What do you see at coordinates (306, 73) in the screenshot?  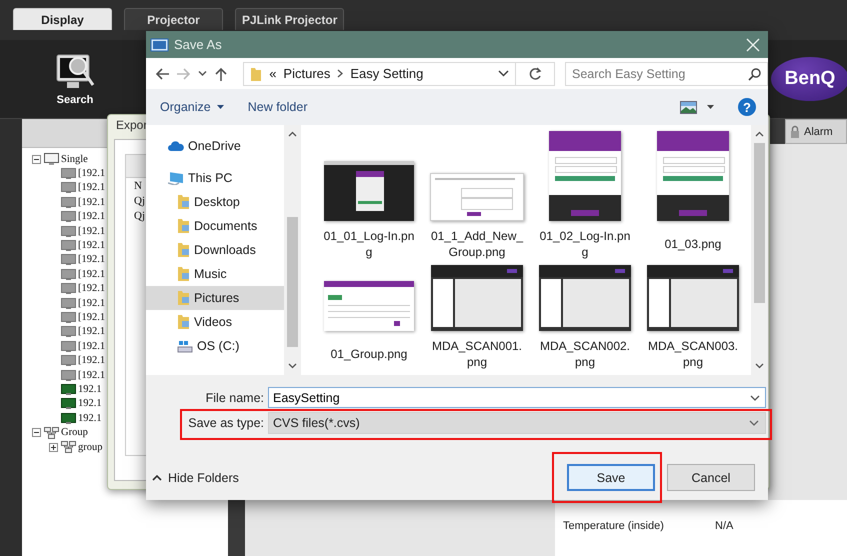 I see `breadcrumb-item: Pictures` at bounding box center [306, 73].